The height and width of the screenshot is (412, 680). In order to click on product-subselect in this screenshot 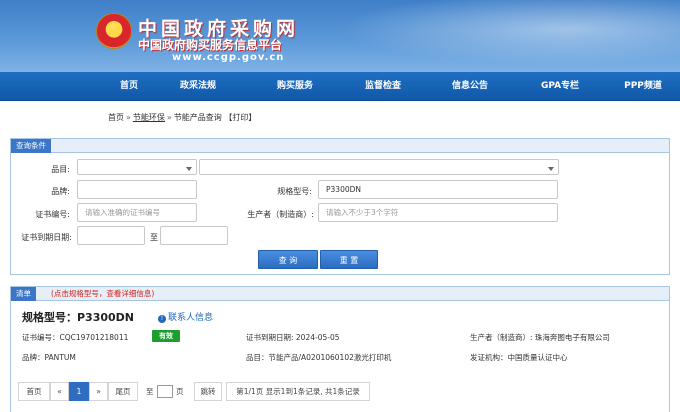, I will do `click(379, 167)`.